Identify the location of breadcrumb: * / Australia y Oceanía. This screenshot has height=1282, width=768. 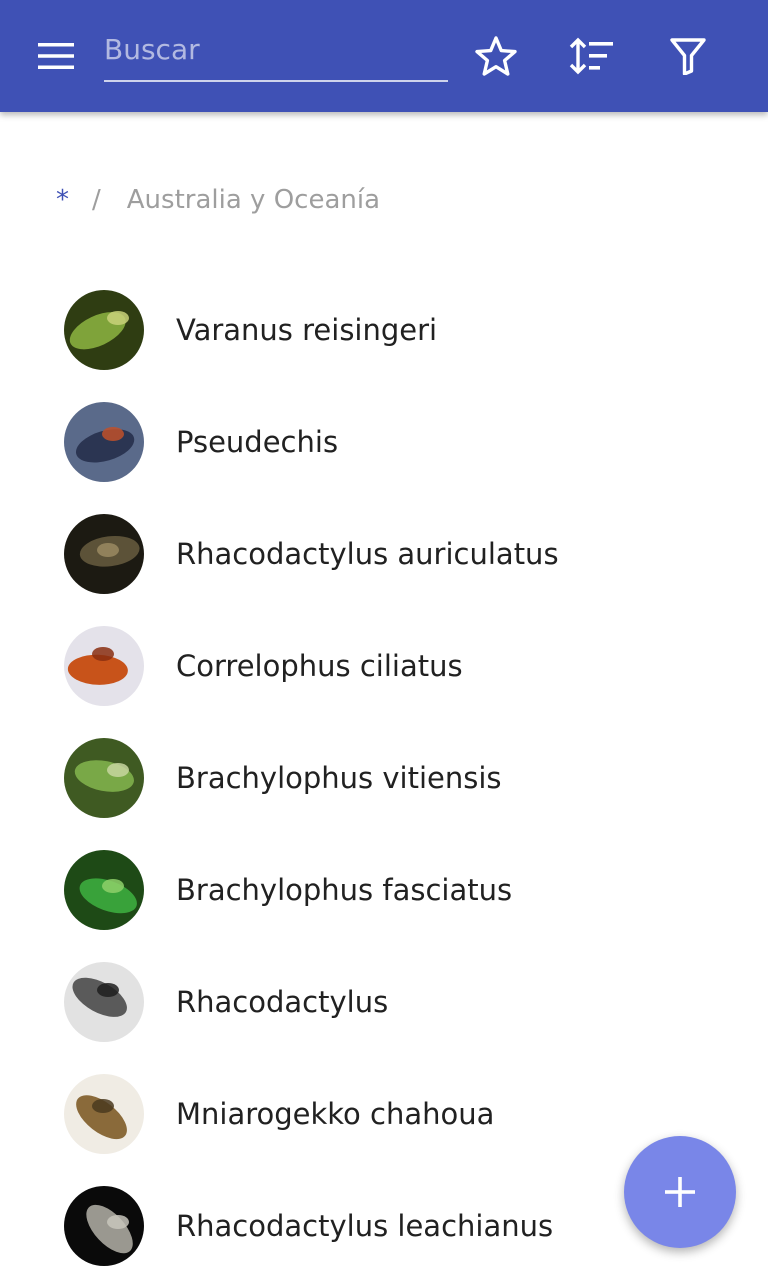
(218, 200).